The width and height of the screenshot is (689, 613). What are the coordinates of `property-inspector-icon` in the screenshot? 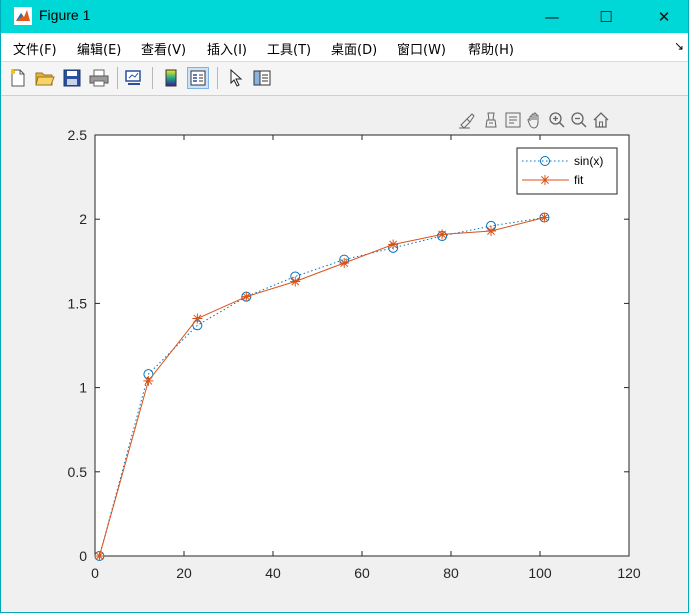 It's located at (262, 78).